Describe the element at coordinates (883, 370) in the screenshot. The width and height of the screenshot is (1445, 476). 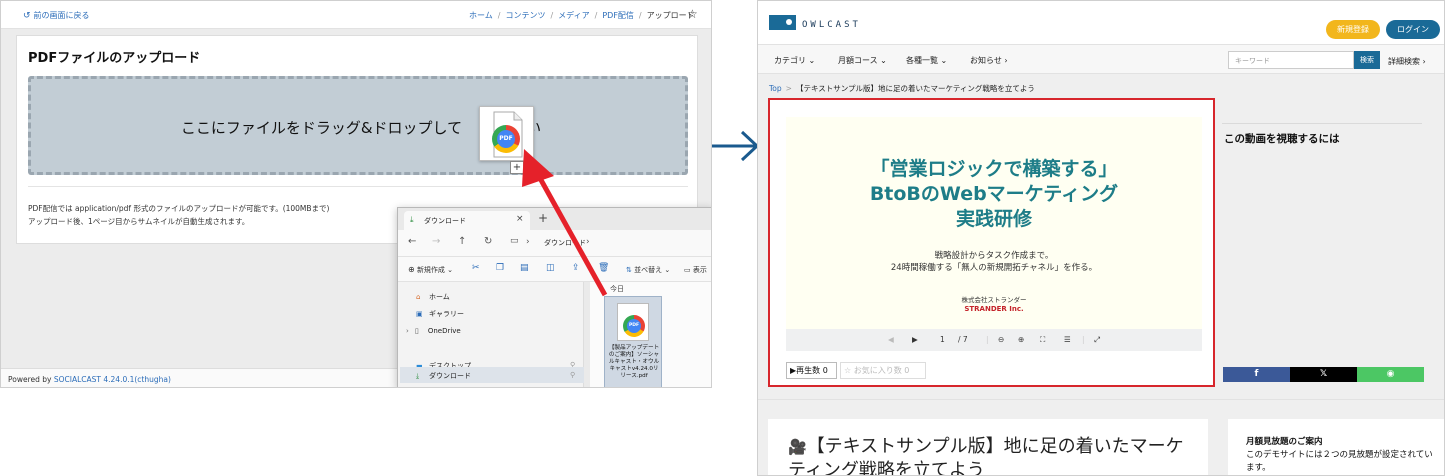
I see `favorite-button: ☆ お気に入り数 0` at that location.